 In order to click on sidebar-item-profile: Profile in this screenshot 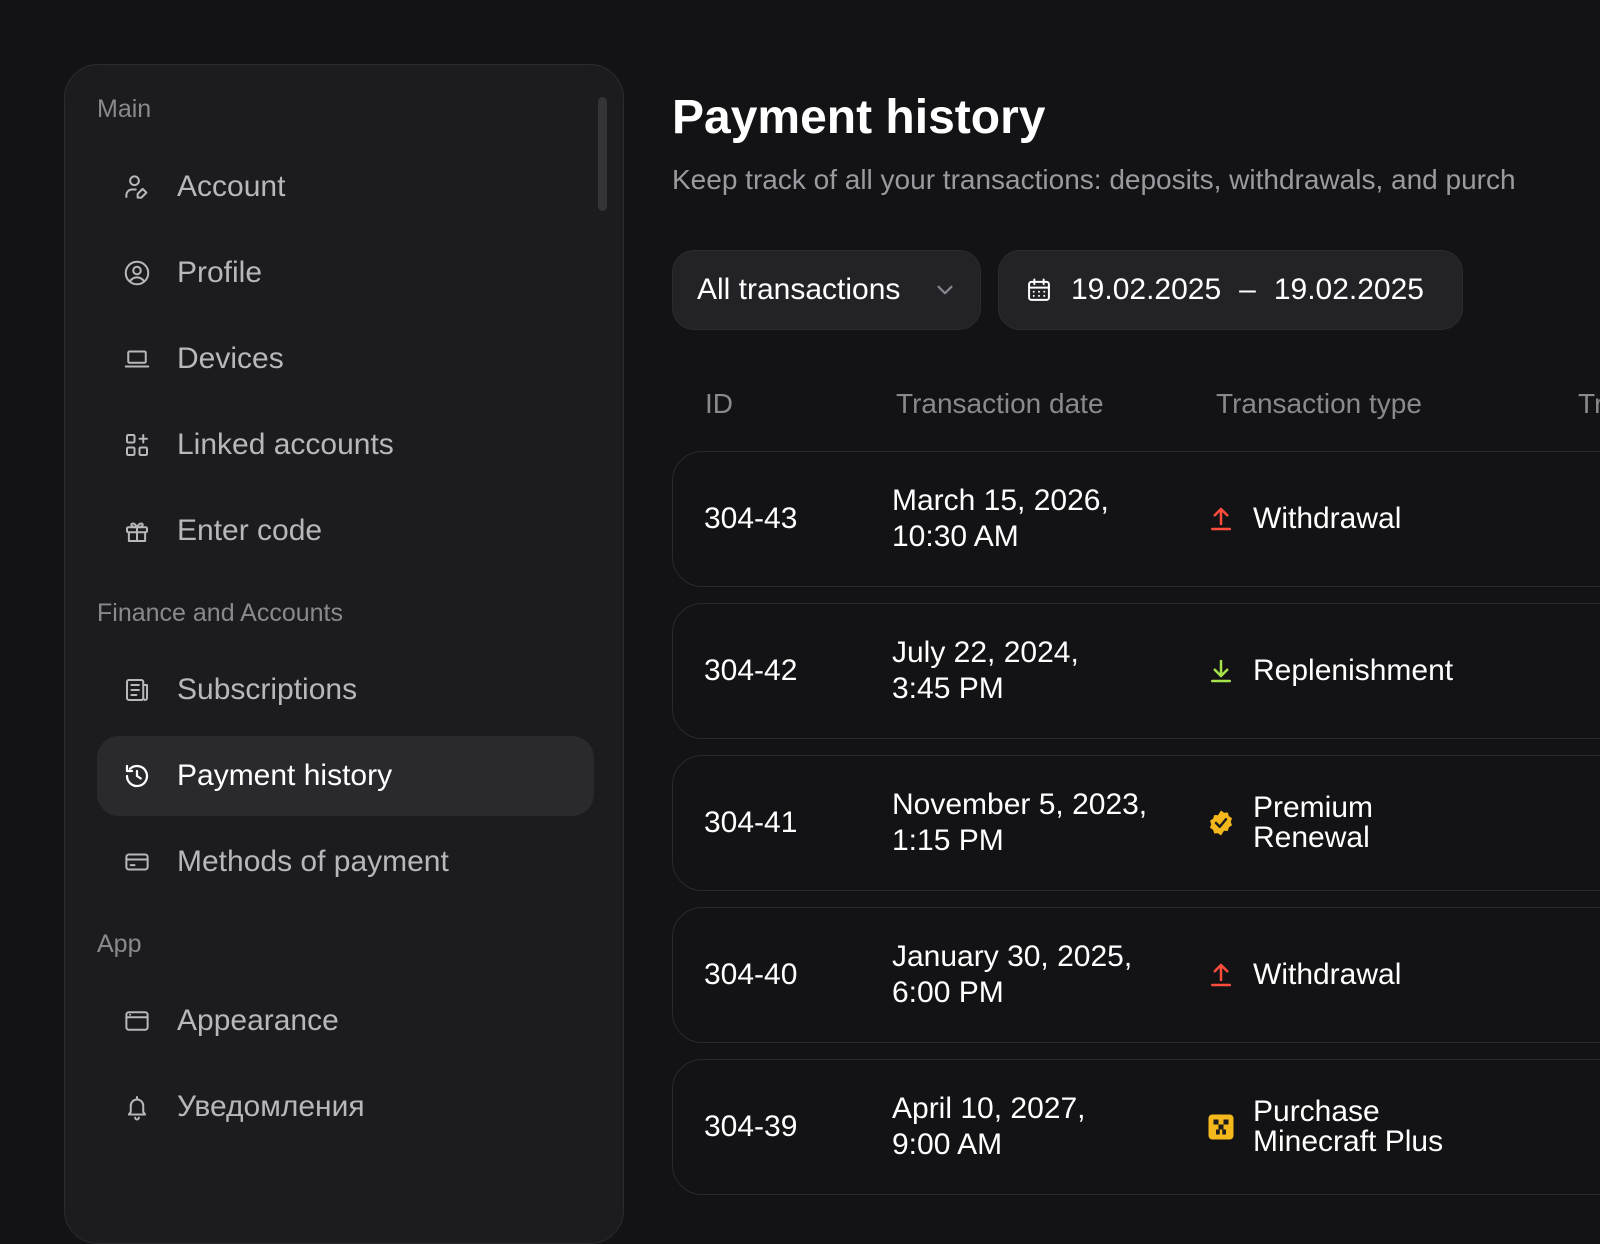, I will do `click(345, 273)`.